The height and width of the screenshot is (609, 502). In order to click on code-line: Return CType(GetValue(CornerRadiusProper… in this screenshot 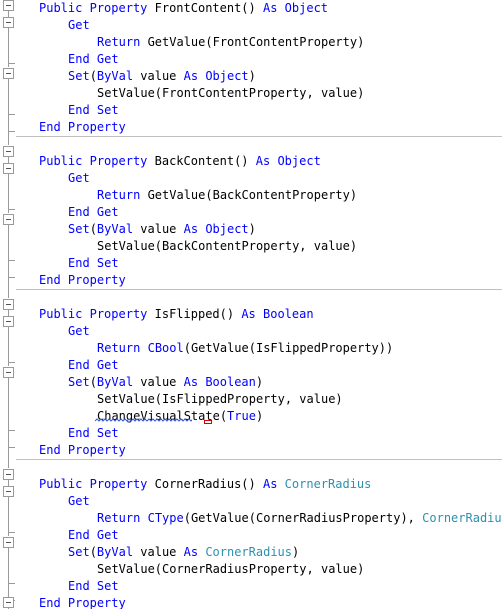, I will do `click(270, 518)`.